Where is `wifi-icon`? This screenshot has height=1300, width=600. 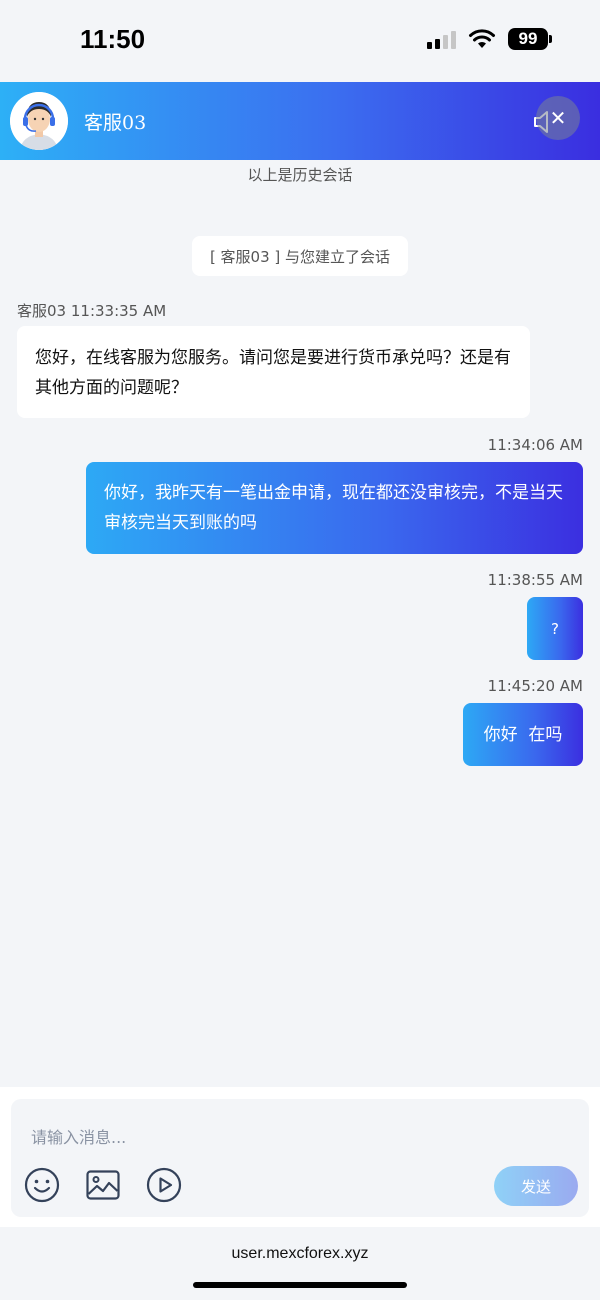 wifi-icon is located at coordinates (482, 38).